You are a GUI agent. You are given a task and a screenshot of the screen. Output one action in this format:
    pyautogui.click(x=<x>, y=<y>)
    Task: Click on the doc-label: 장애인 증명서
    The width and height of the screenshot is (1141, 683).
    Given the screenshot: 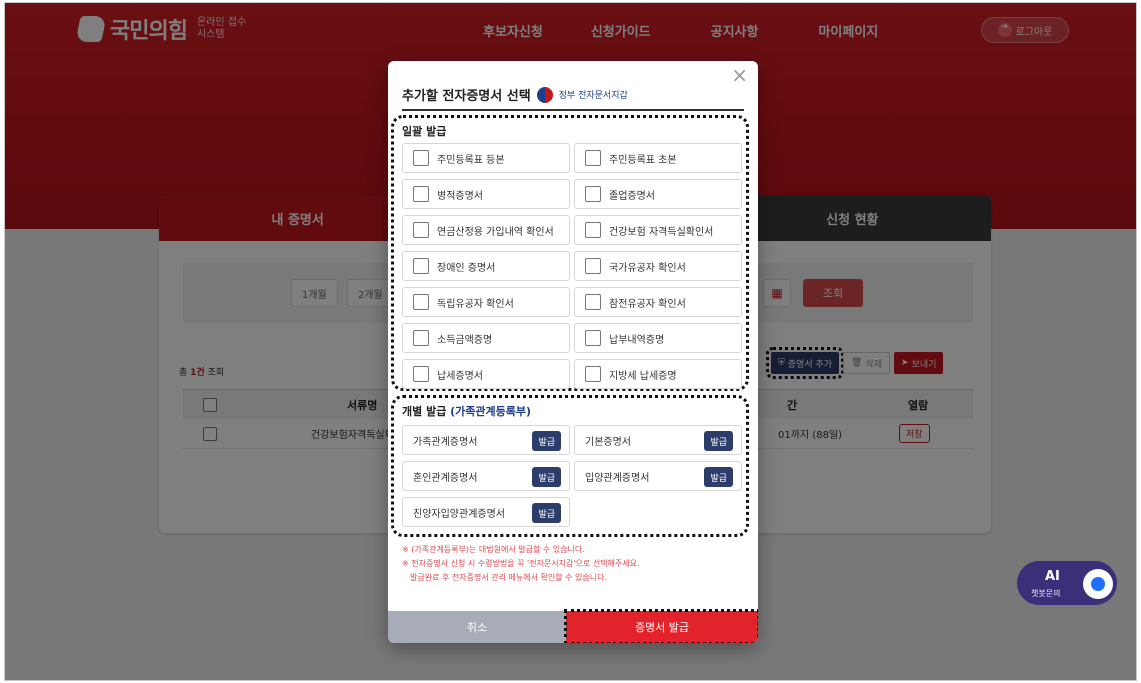 What is the action you would take?
    pyautogui.click(x=466, y=268)
    